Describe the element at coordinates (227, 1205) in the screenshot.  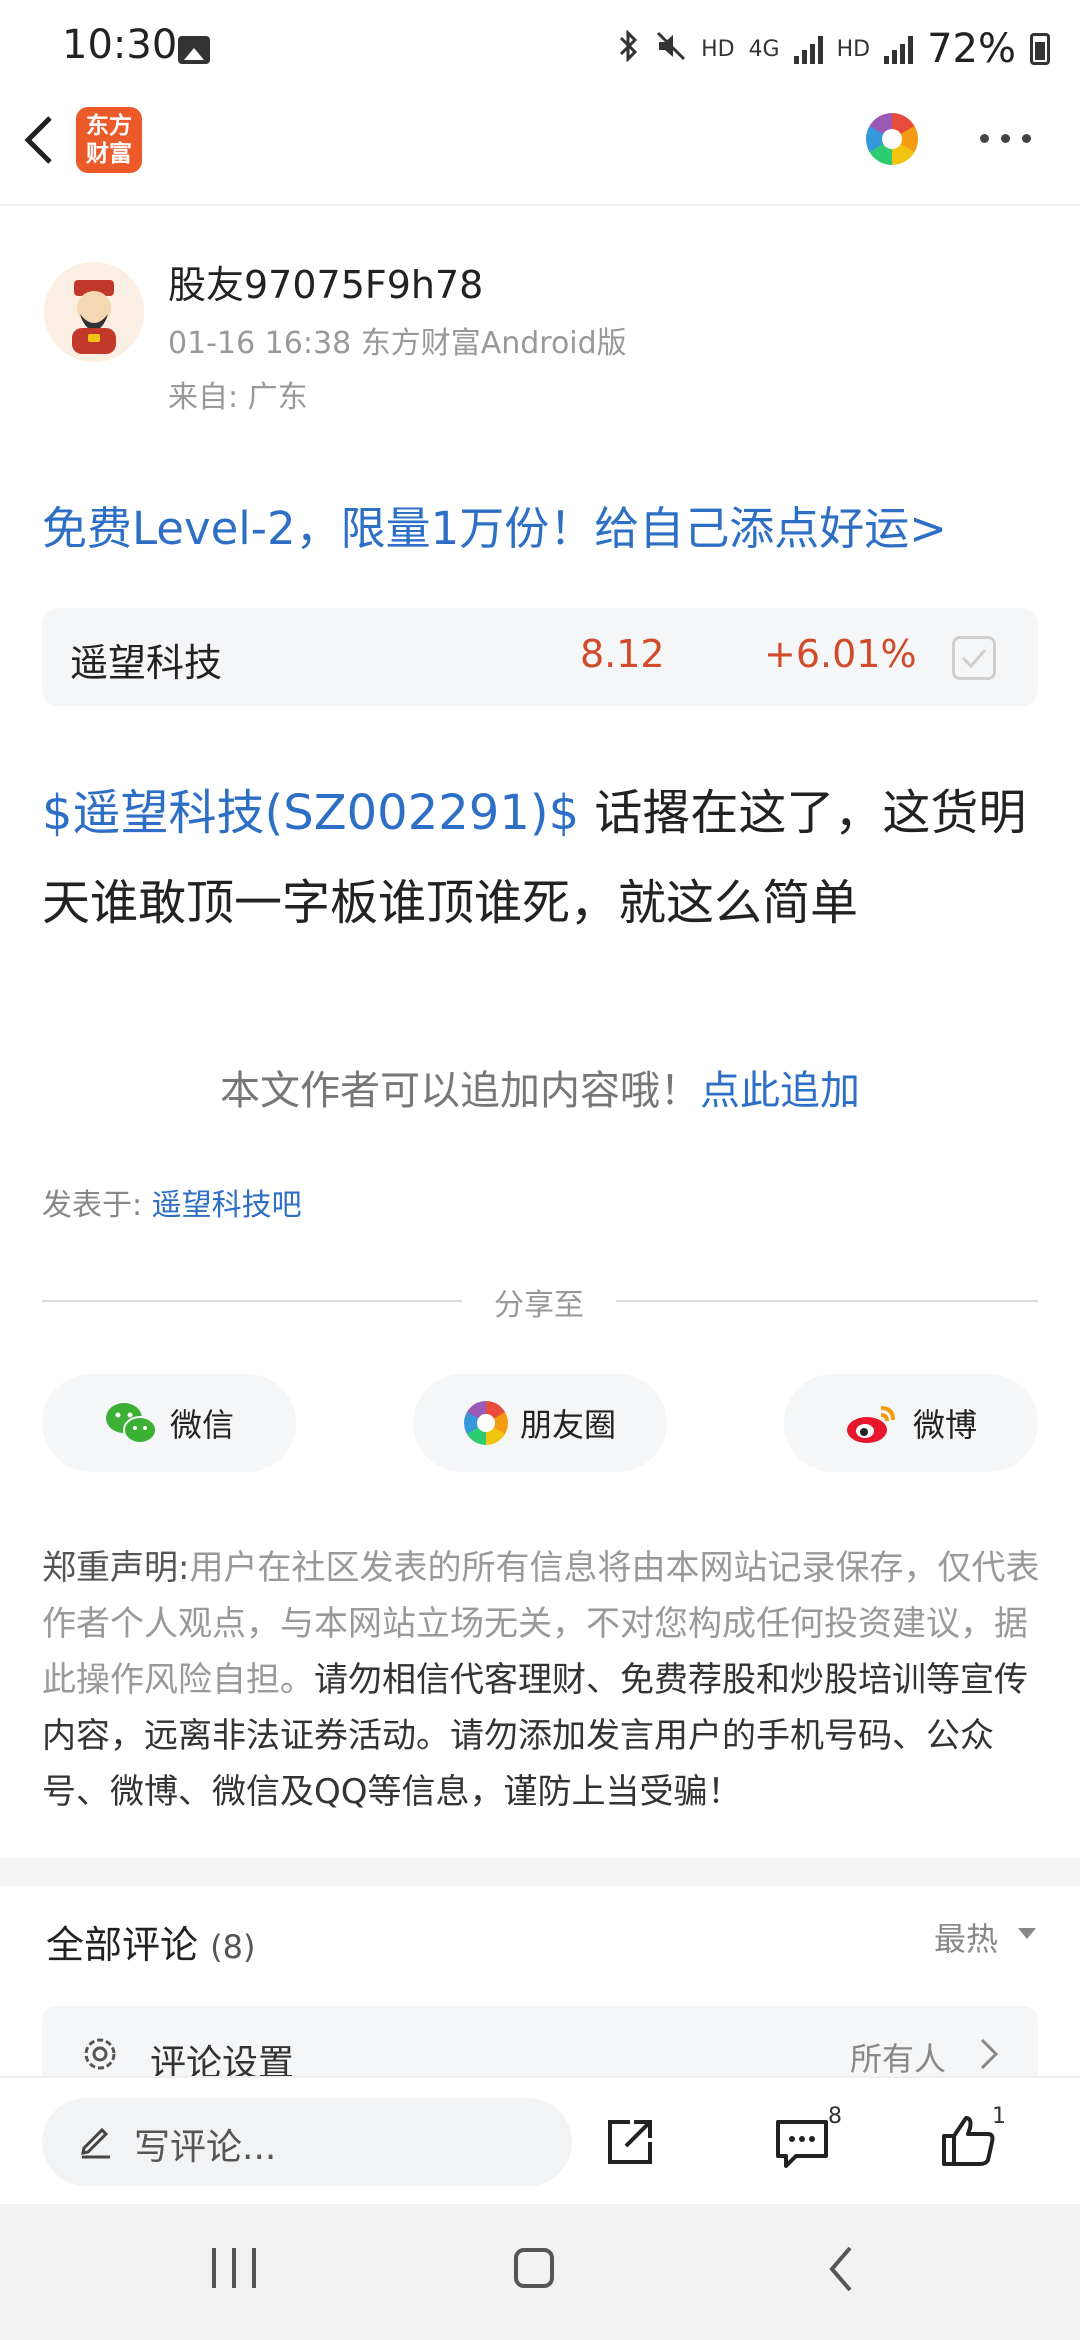
I see `board-link: 遥望科技吧` at that location.